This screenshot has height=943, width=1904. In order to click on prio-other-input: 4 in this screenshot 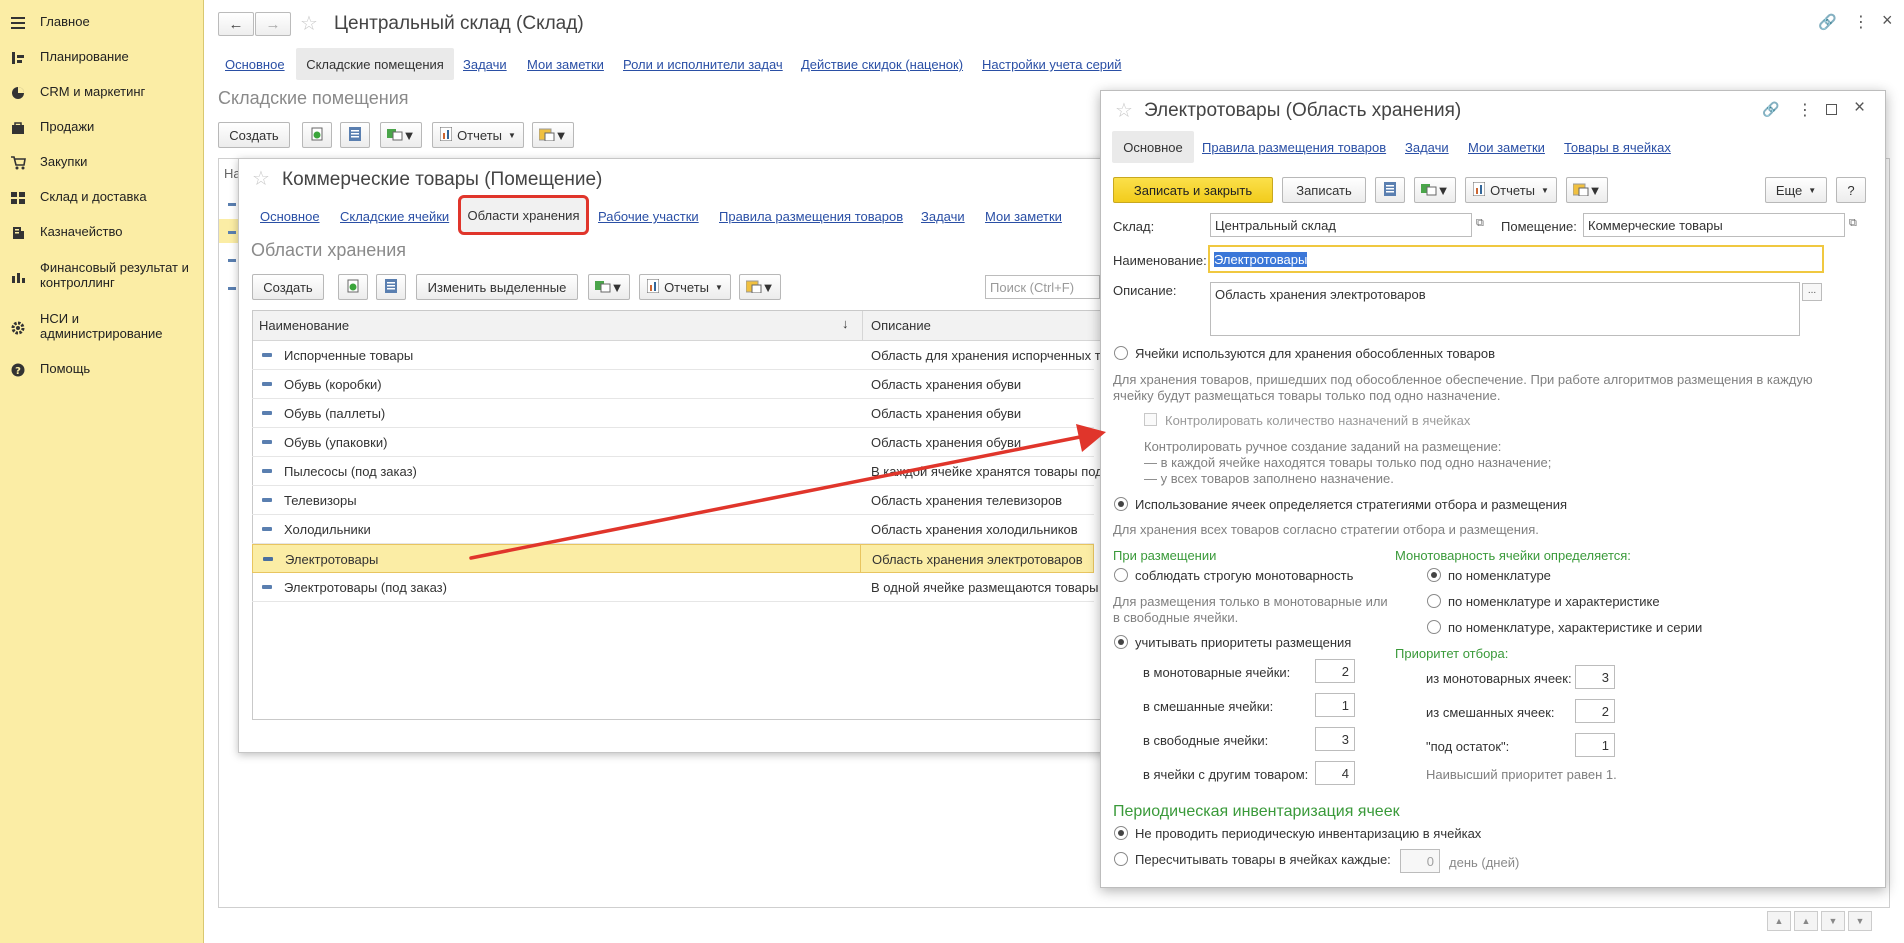, I will do `click(1335, 773)`.